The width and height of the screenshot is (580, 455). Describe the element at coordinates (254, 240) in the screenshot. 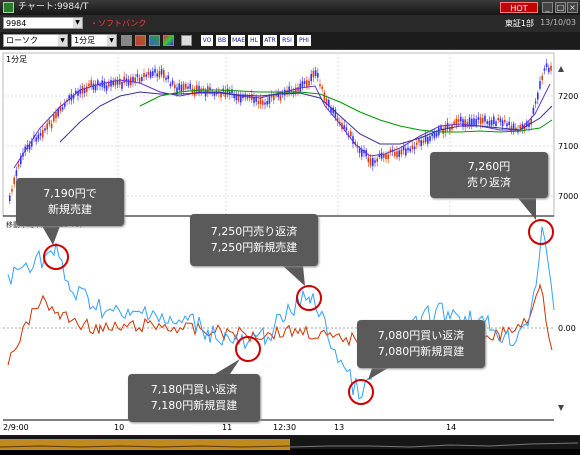

I see `annotation-callout-2: 7,250円売り返済 7,250円新規売建` at that location.